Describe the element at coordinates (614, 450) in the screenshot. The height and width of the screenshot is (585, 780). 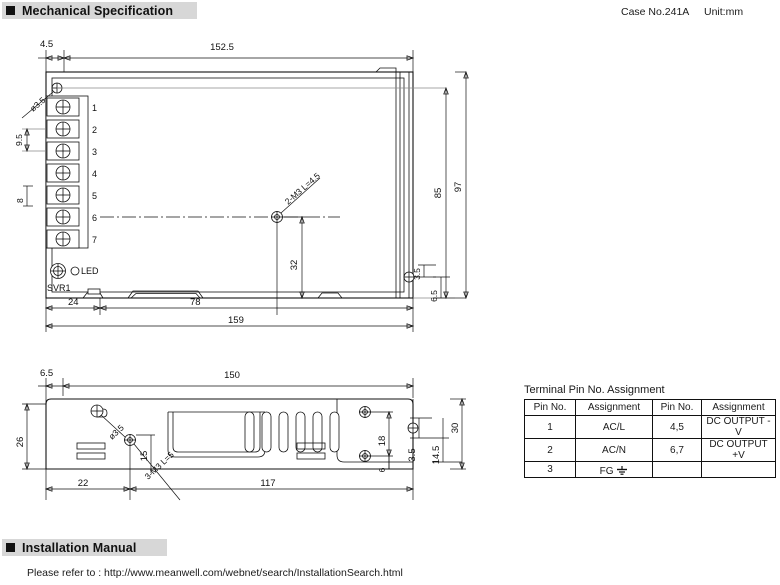
I see `cell-assign-2: AC/N` at that location.